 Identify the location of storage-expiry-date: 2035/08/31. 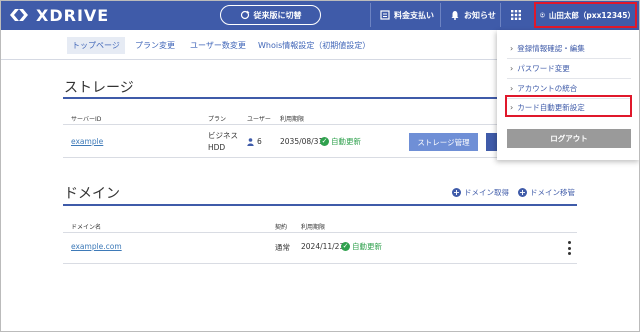
(302, 141).